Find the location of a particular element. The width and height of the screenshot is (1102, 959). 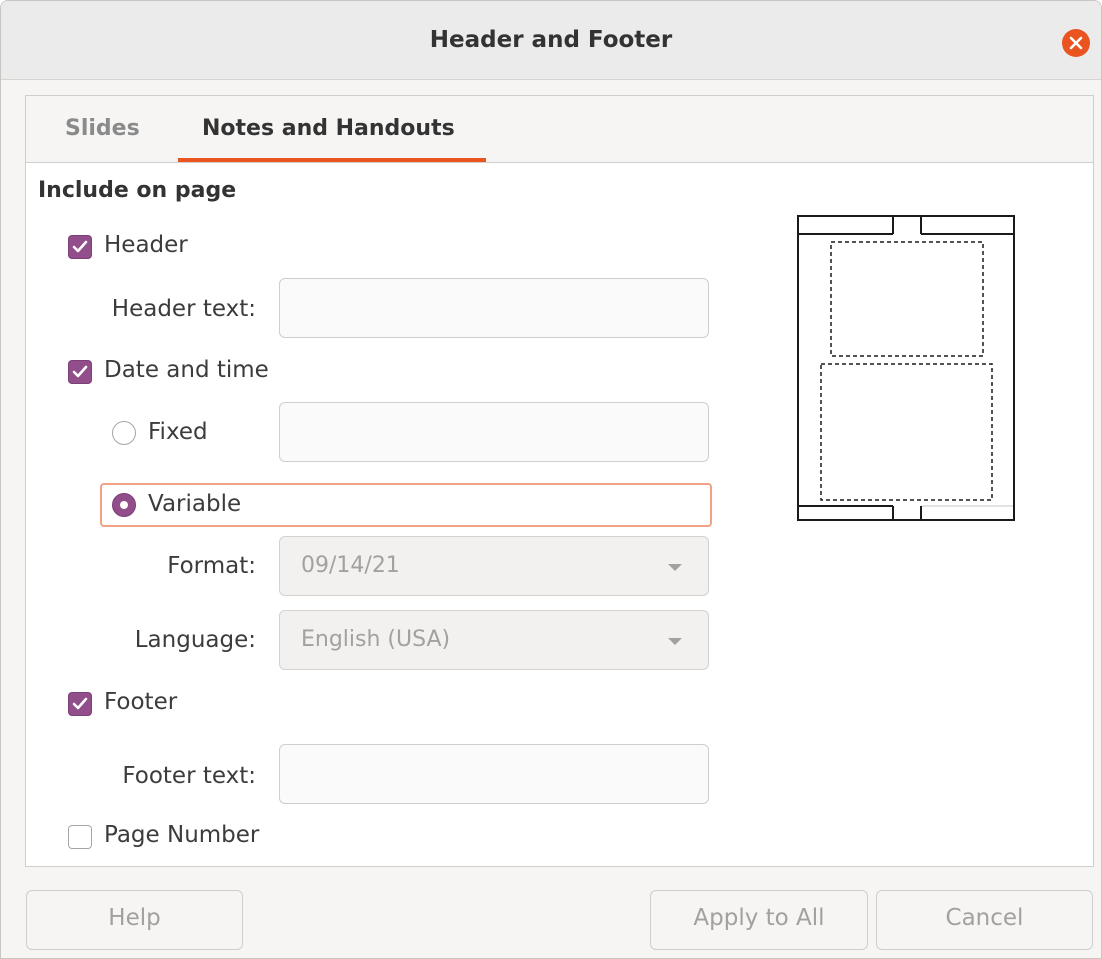

date-time-checkbox is located at coordinates (80, 372).